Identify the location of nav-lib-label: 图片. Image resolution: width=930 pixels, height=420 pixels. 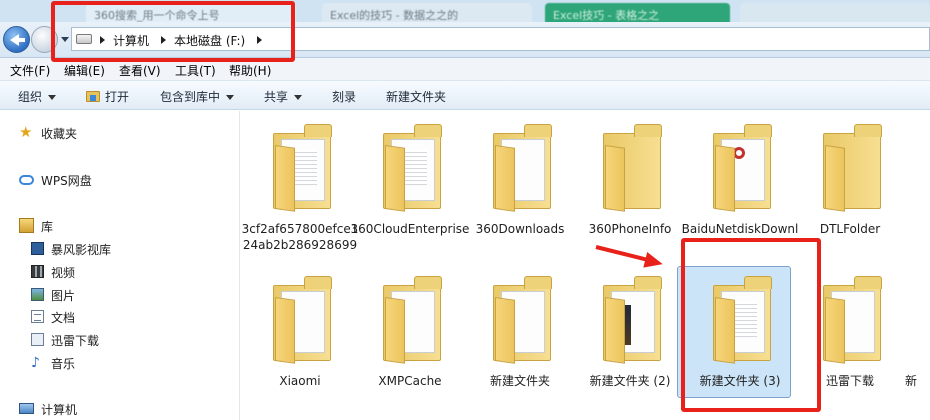
(63, 296).